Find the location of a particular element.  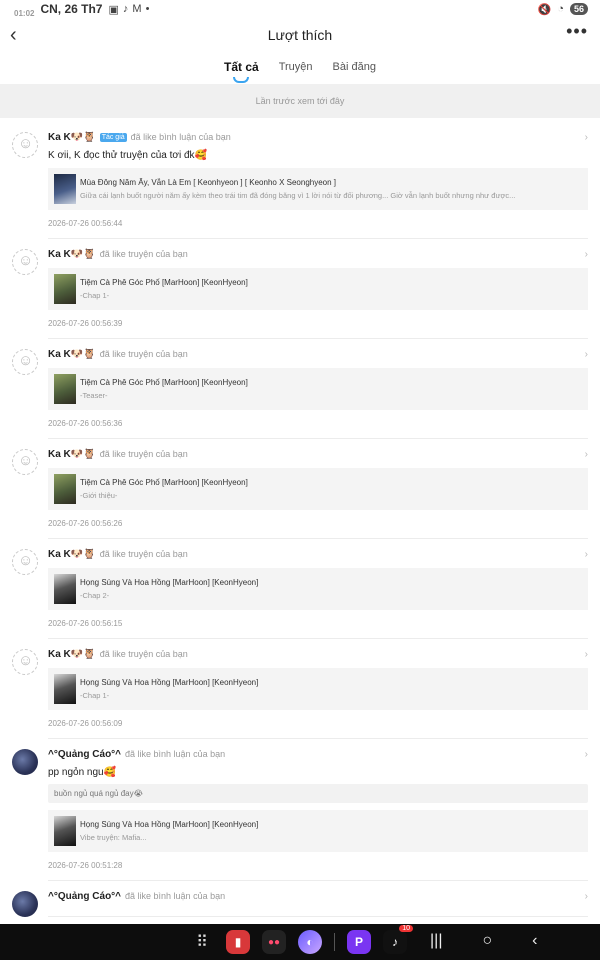

back-icon: ‹ is located at coordinates (13, 35).